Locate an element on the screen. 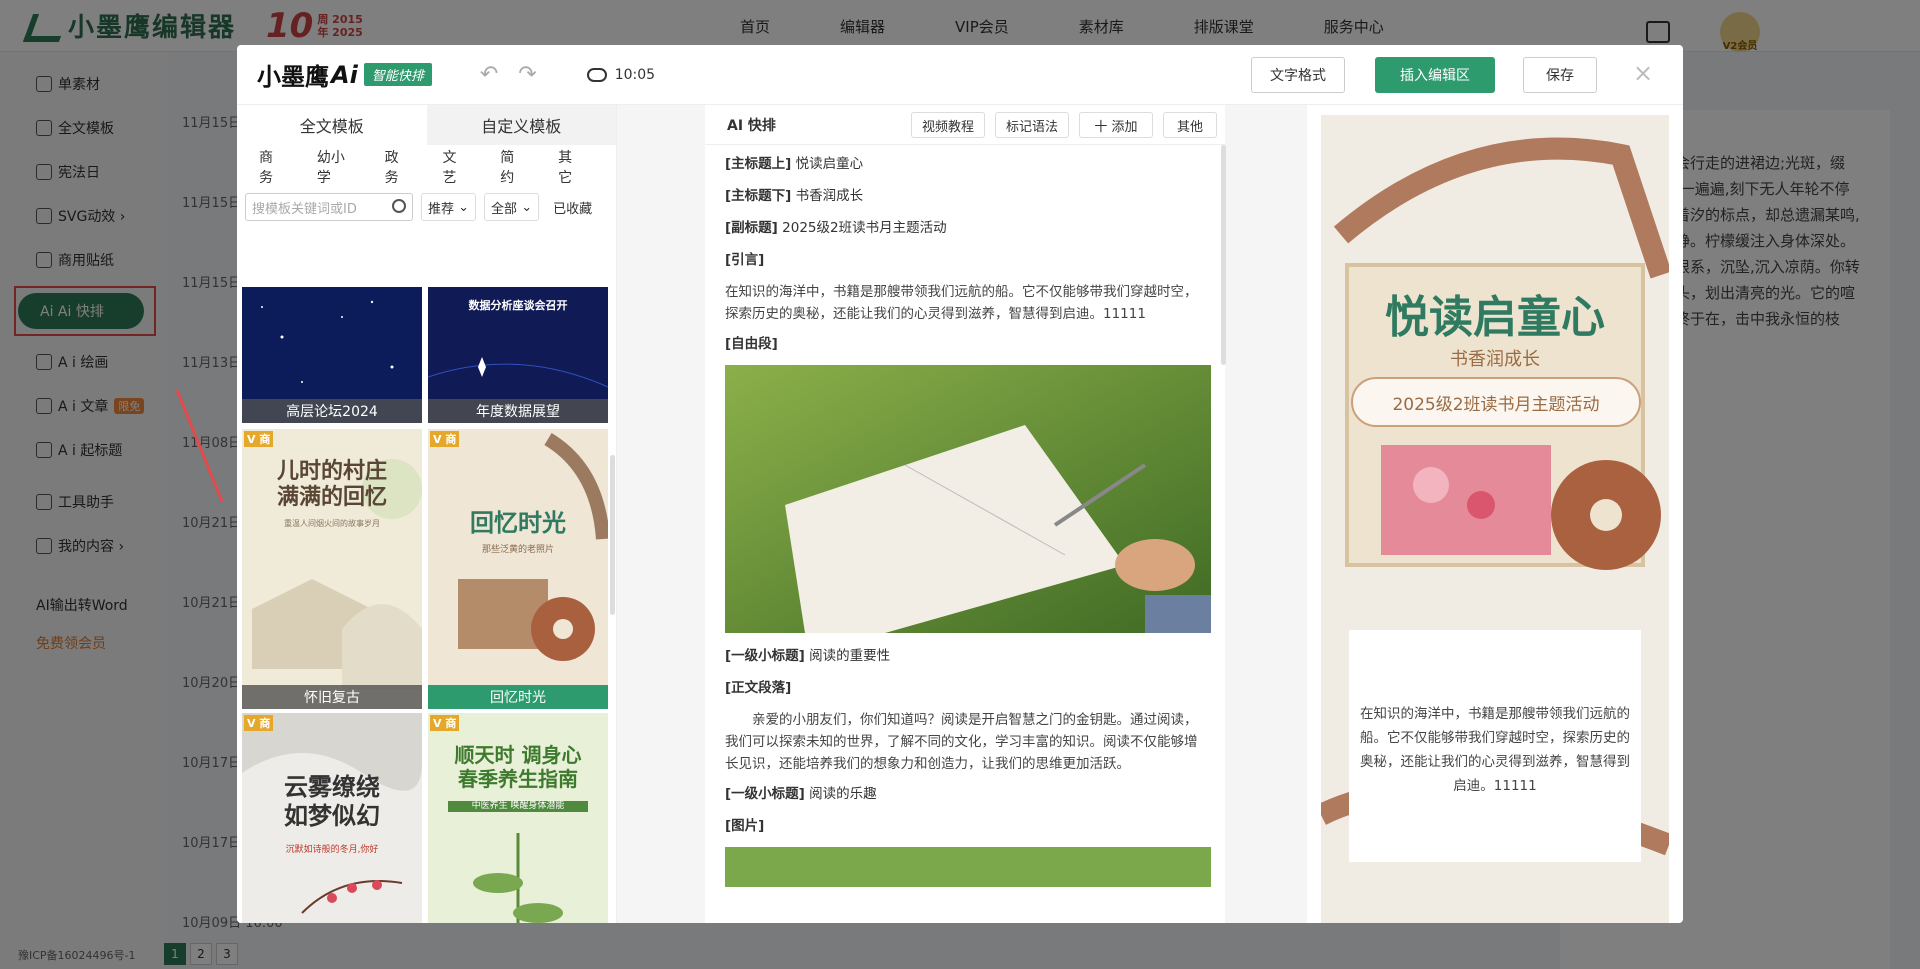 The image size is (1920, 969). modal-logo: 小墨鹰 Ai 智能快排 is located at coordinates (344, 74).